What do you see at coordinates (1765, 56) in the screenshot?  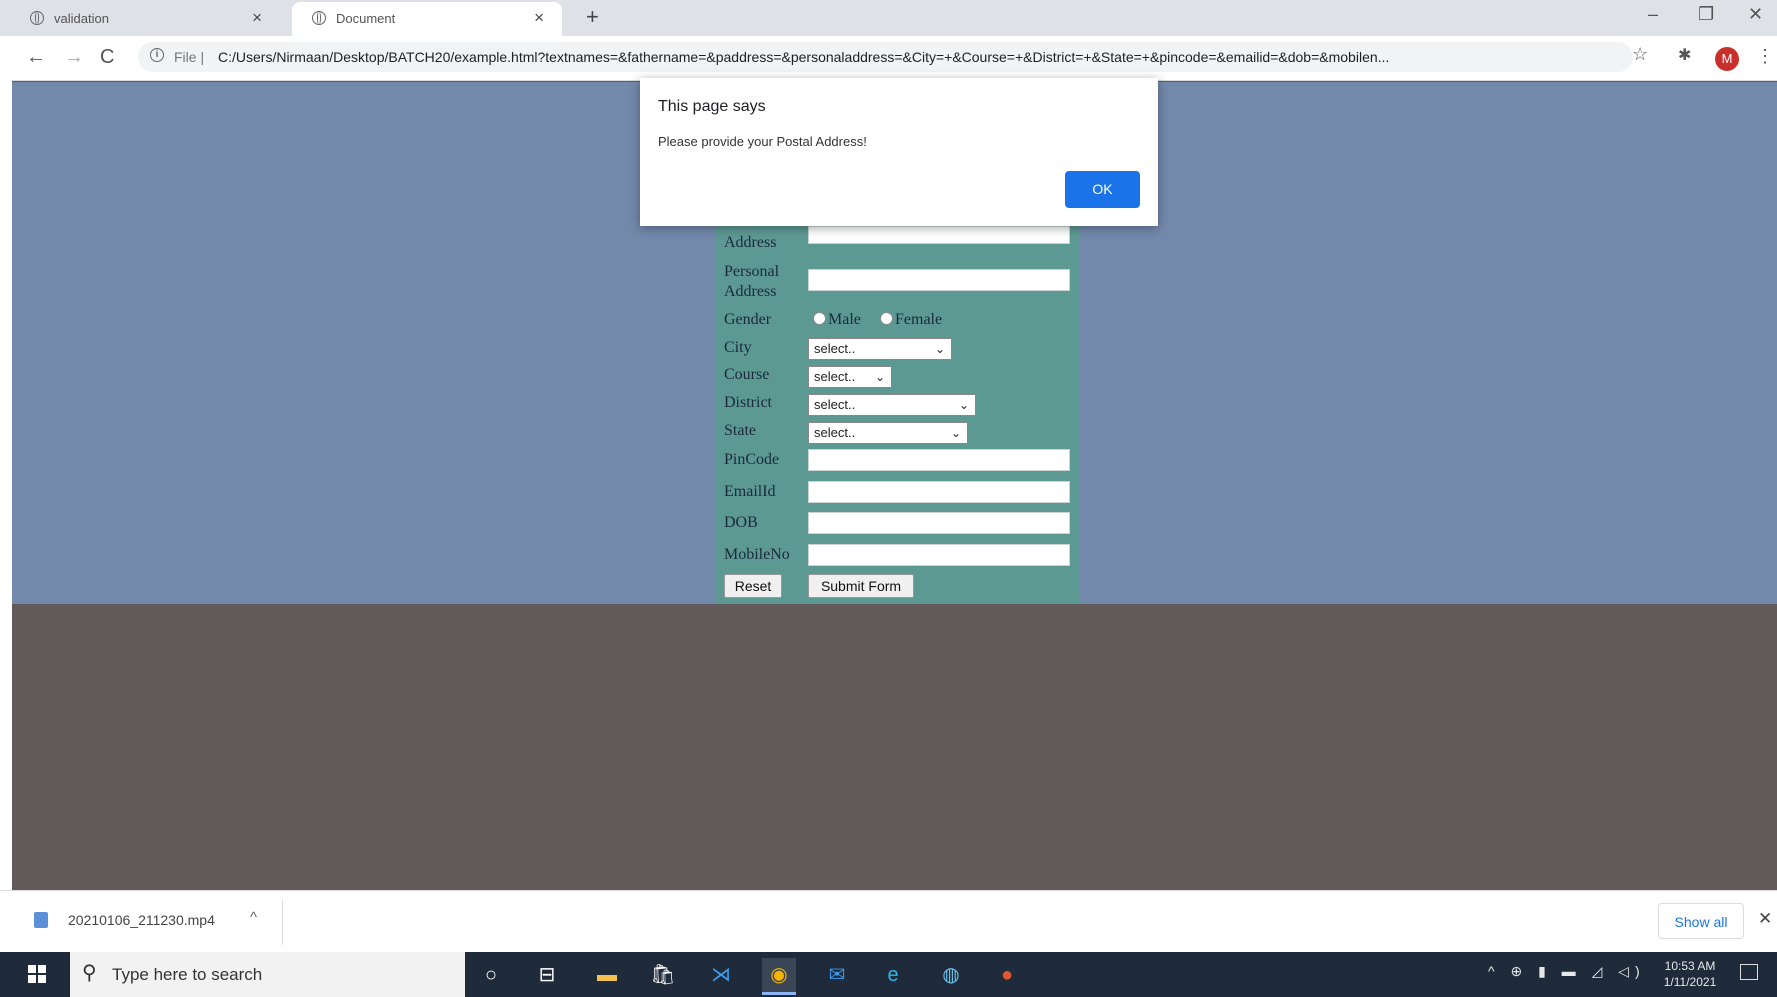 I see `menu-dots-icon: ⋮` at bounding box center [1765, 56].